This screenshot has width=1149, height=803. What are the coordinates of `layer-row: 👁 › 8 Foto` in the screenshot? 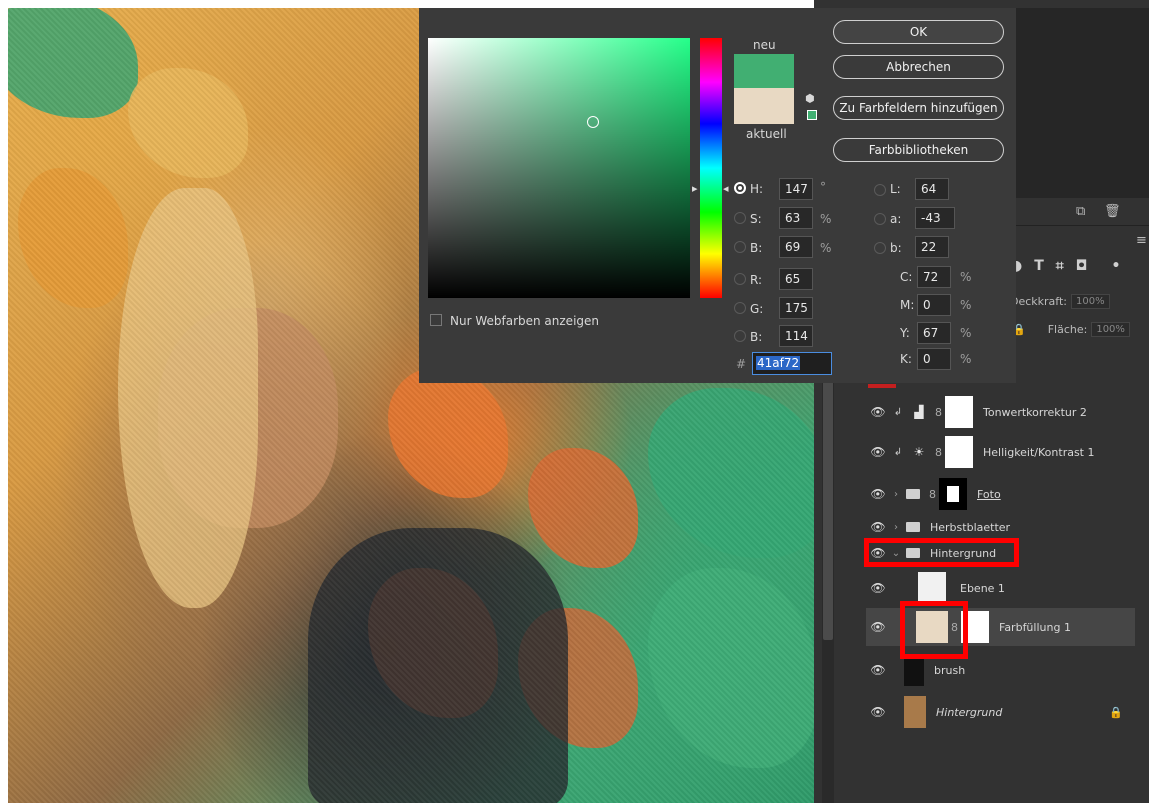 It's located at (1000, 494).